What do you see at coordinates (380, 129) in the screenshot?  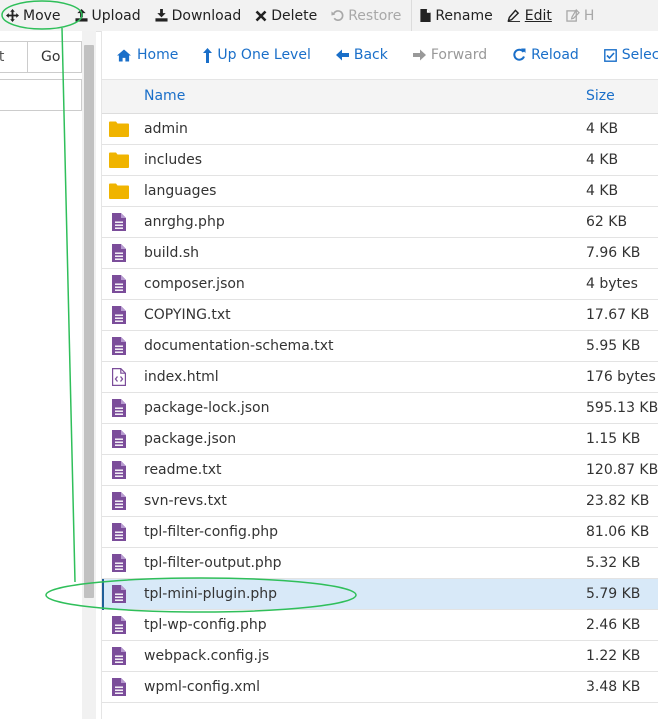 I see `file-row: admin 4 KB` at bounding box center [380, 129].